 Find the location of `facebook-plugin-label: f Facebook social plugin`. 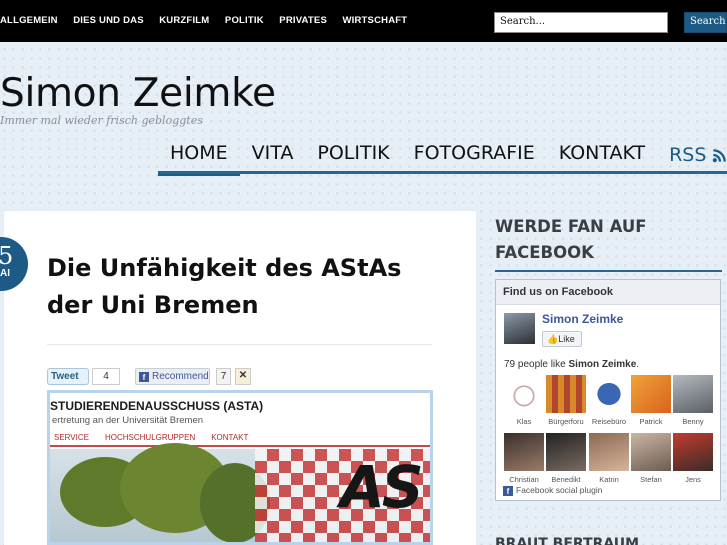

facebook-plugin-label: f Facebook social plugin is located at coordinates (552, 490).